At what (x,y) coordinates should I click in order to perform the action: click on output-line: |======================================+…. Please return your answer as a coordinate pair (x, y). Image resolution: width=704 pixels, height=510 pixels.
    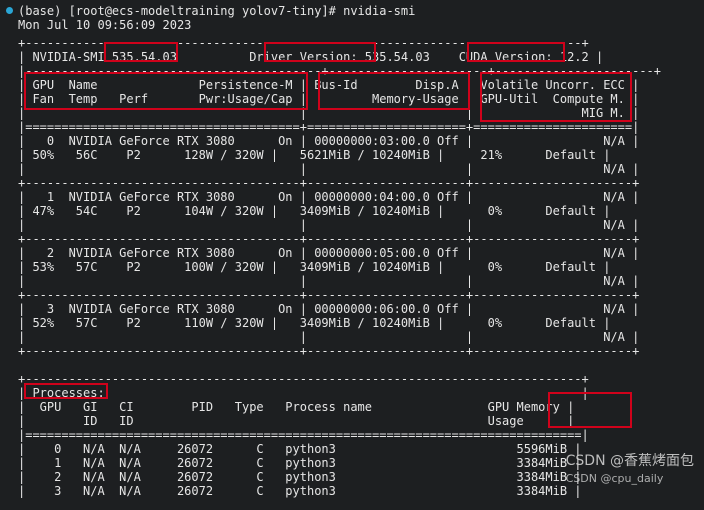
    Looking at the image, I should click on (329, 127).